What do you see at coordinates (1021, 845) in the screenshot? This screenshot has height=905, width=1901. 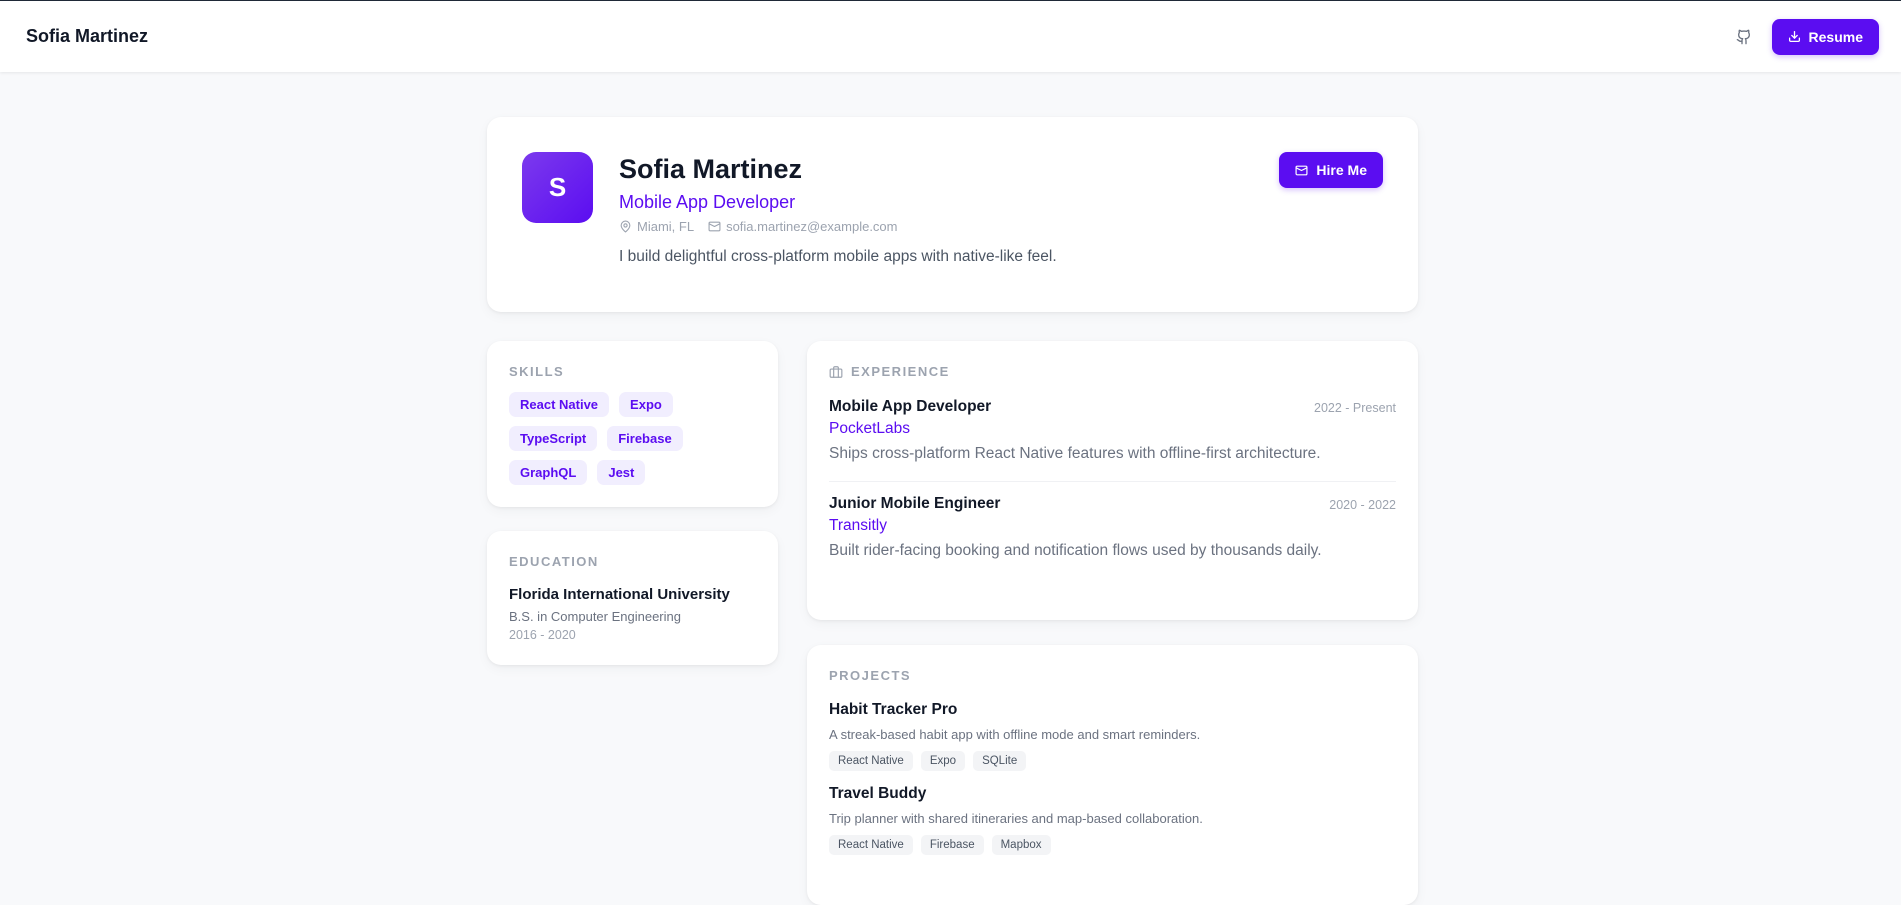 I see `project-tag: Mapbox` at bounding box center [1021, 845].